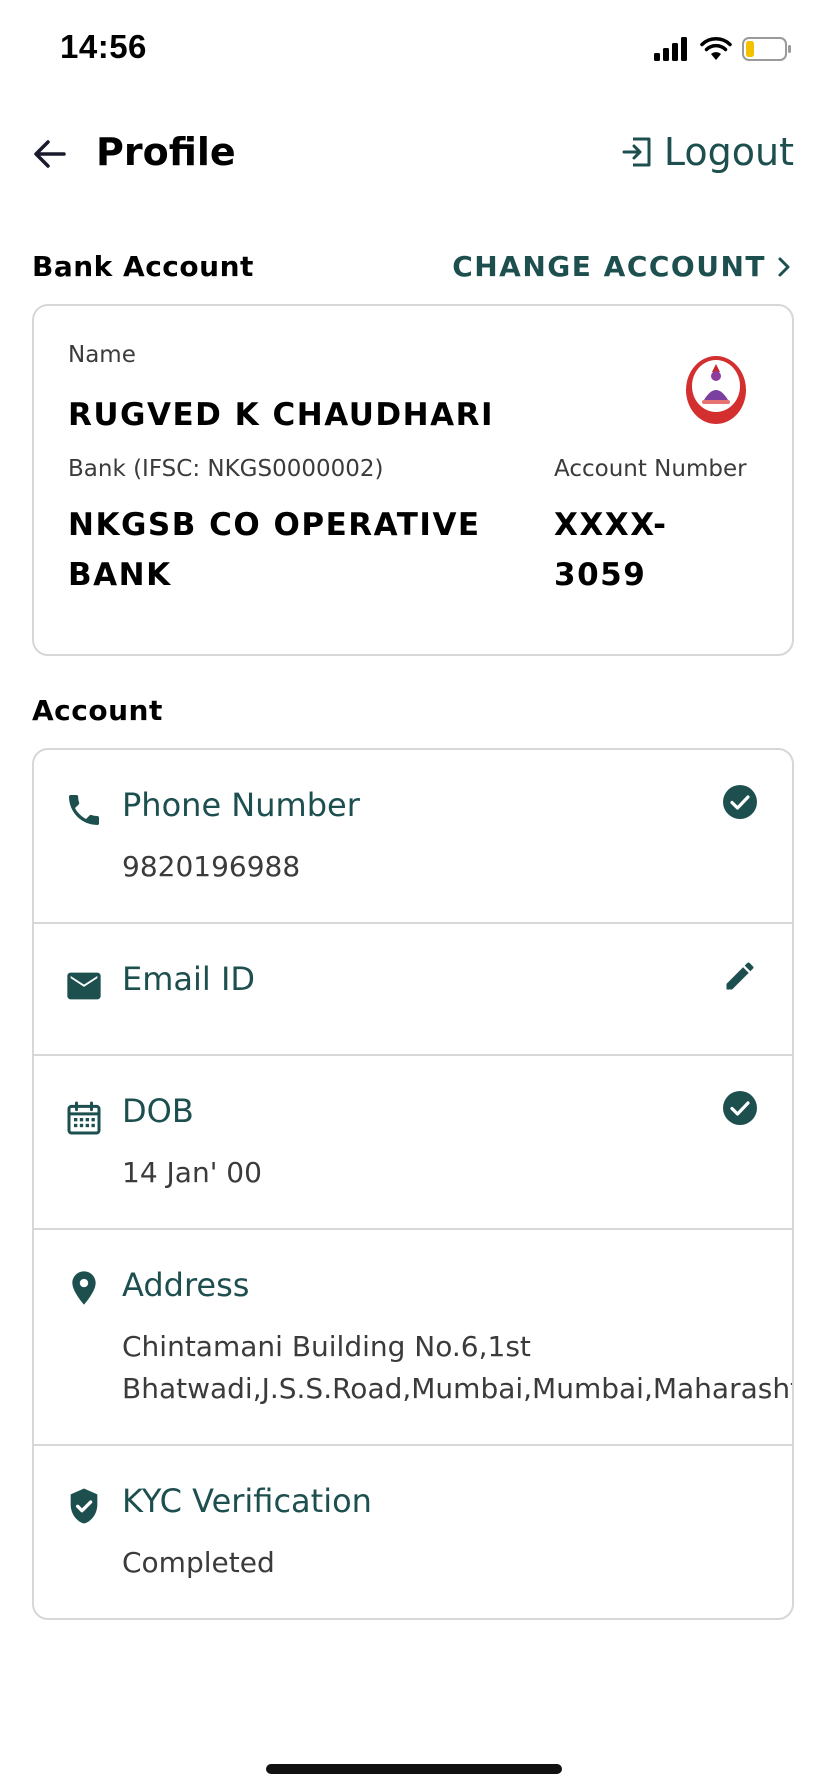 This screenshot has height=1792, width=828. I want to click on kyc-title: KYC Verification, so click(247, 1501).